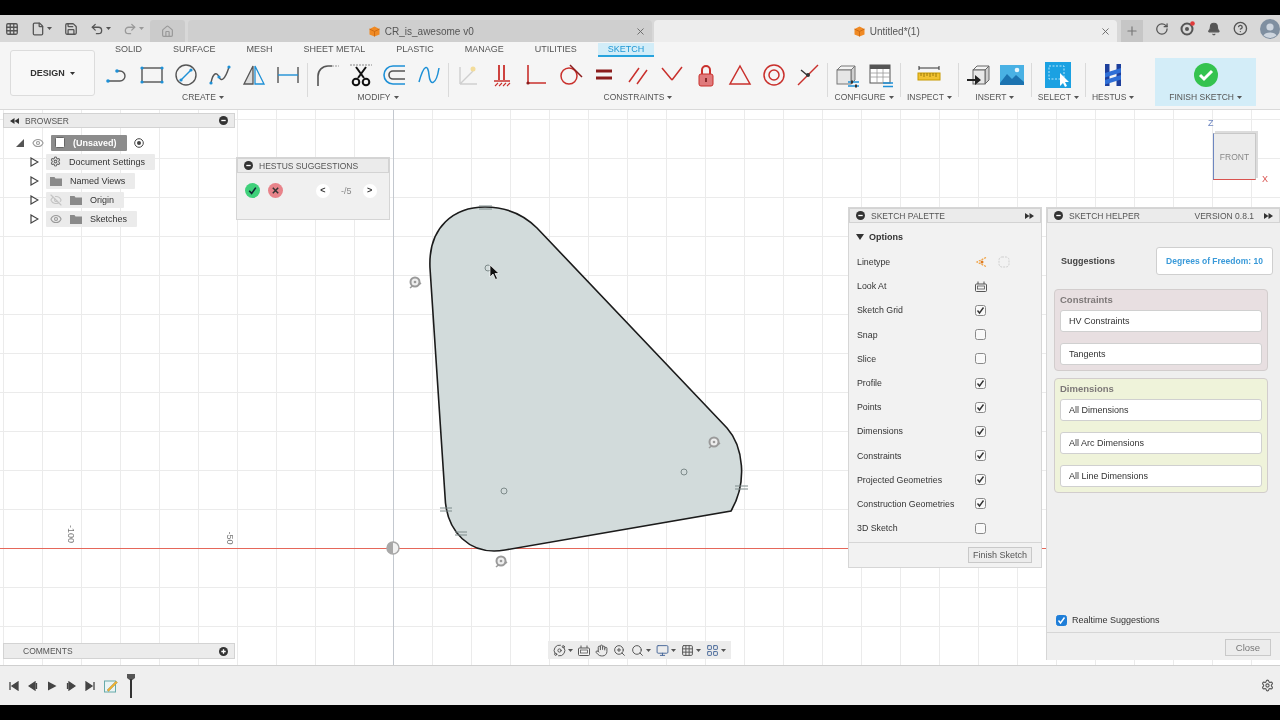  I want to click on circle-icon, so click(186, 75).